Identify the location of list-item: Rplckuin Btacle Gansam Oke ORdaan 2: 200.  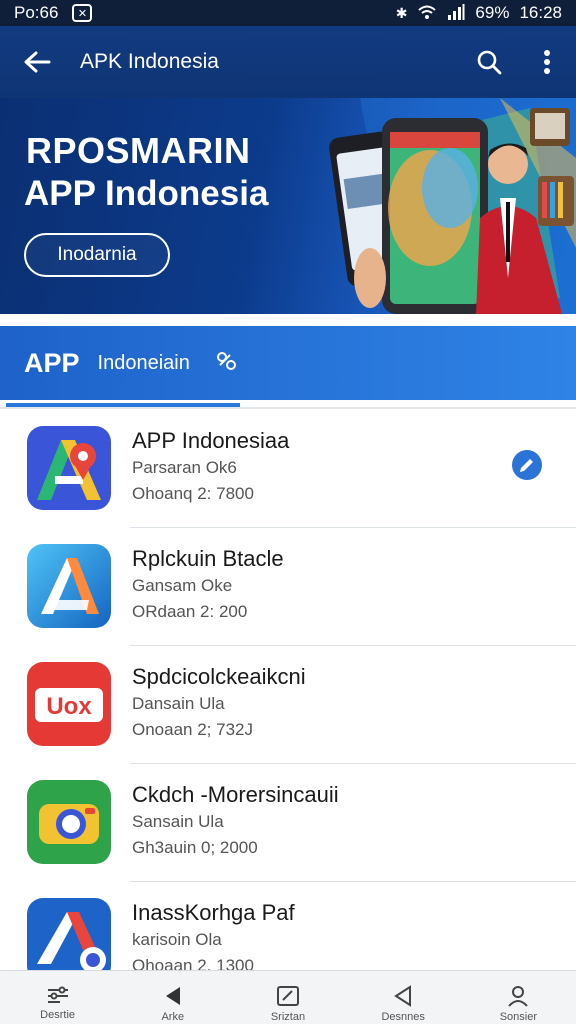
(288, 587).